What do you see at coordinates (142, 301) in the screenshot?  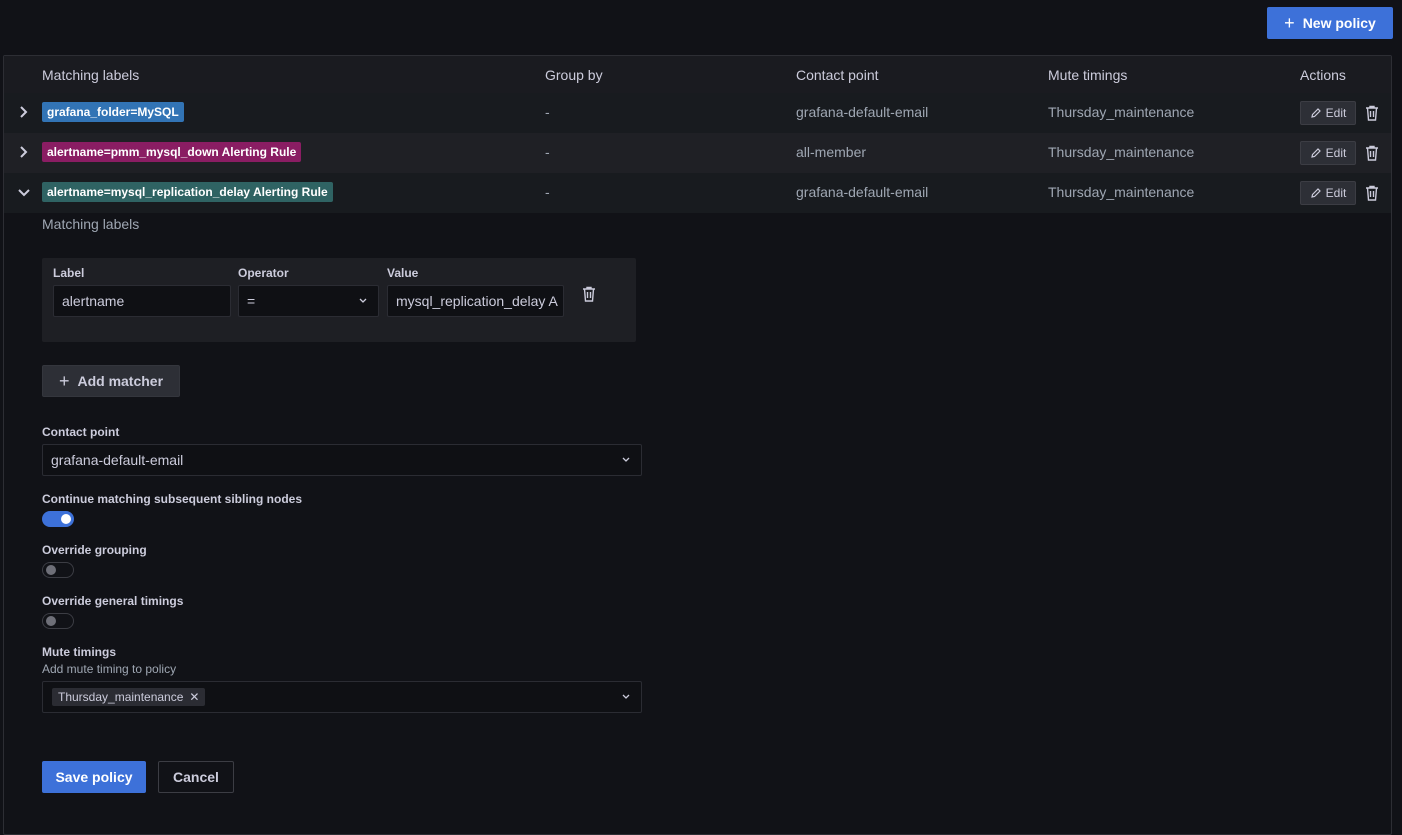 I see `label-input: alertname` at bounding box center [142, 301].